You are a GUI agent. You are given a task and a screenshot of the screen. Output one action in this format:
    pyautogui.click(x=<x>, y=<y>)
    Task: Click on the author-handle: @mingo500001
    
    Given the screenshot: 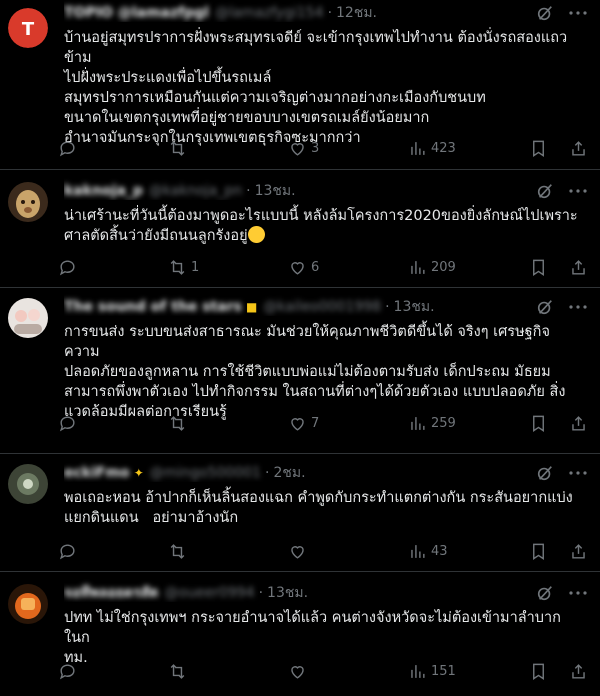 What is the action you would take?
    pyautogui.click(x=205, y=473)
    